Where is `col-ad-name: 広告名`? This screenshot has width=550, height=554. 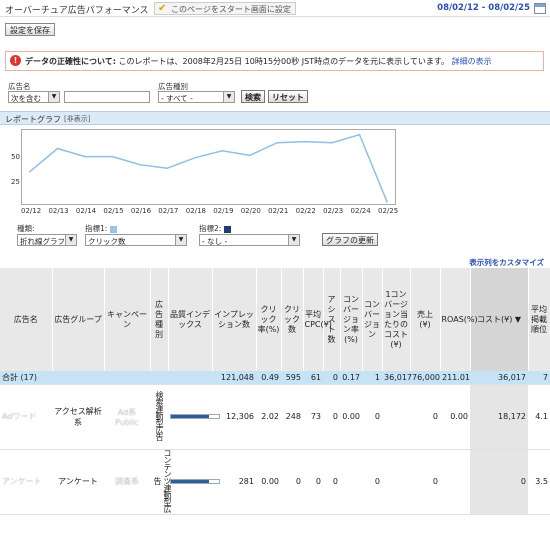
col-ad-name: 広告名 is located at coordinates (26, 319).